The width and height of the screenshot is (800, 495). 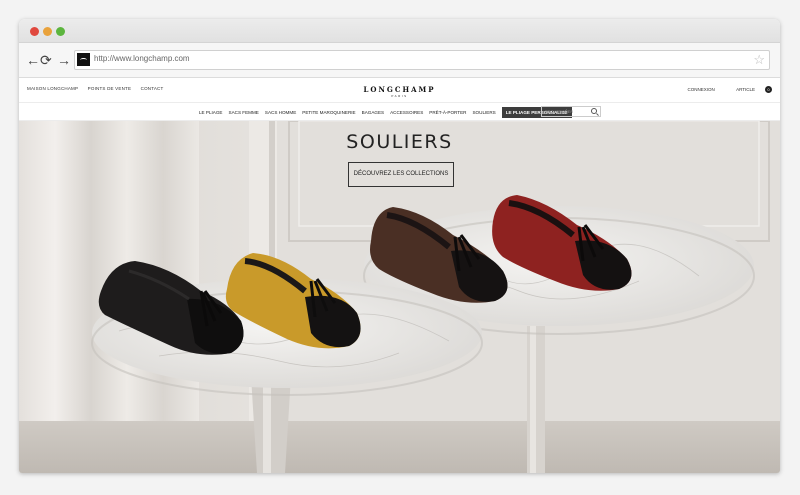 What do you see at coordinates (483, 112) in the screenshot?
I see `nav-item-souliers: SOULIERS` at bounding box center [483, 112].